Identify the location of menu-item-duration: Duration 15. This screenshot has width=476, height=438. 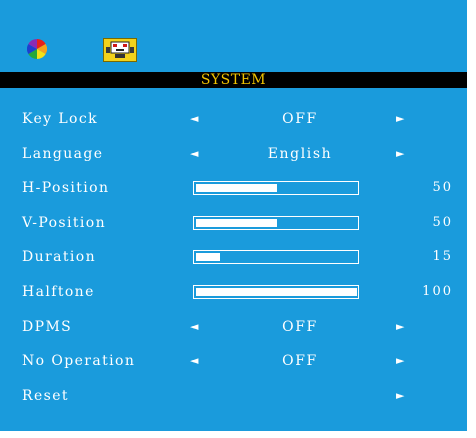
(233, 257).